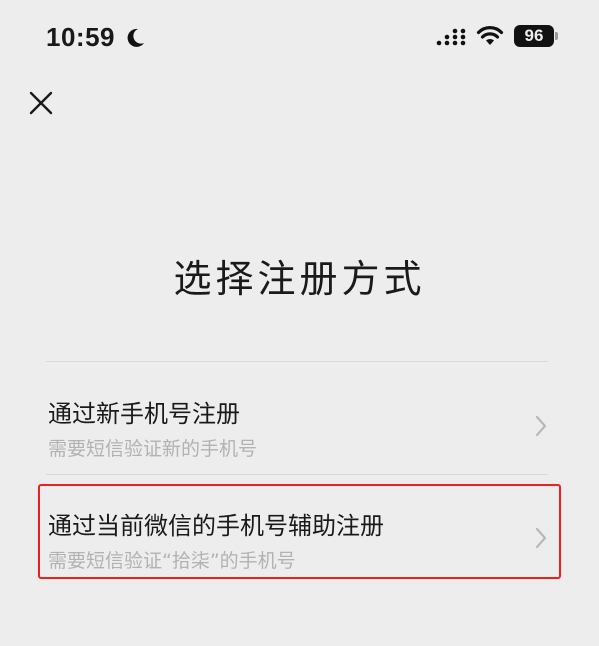 The width and height of the screenshot is (599, 646). I want to click on highlight-box, so click(299, 531).